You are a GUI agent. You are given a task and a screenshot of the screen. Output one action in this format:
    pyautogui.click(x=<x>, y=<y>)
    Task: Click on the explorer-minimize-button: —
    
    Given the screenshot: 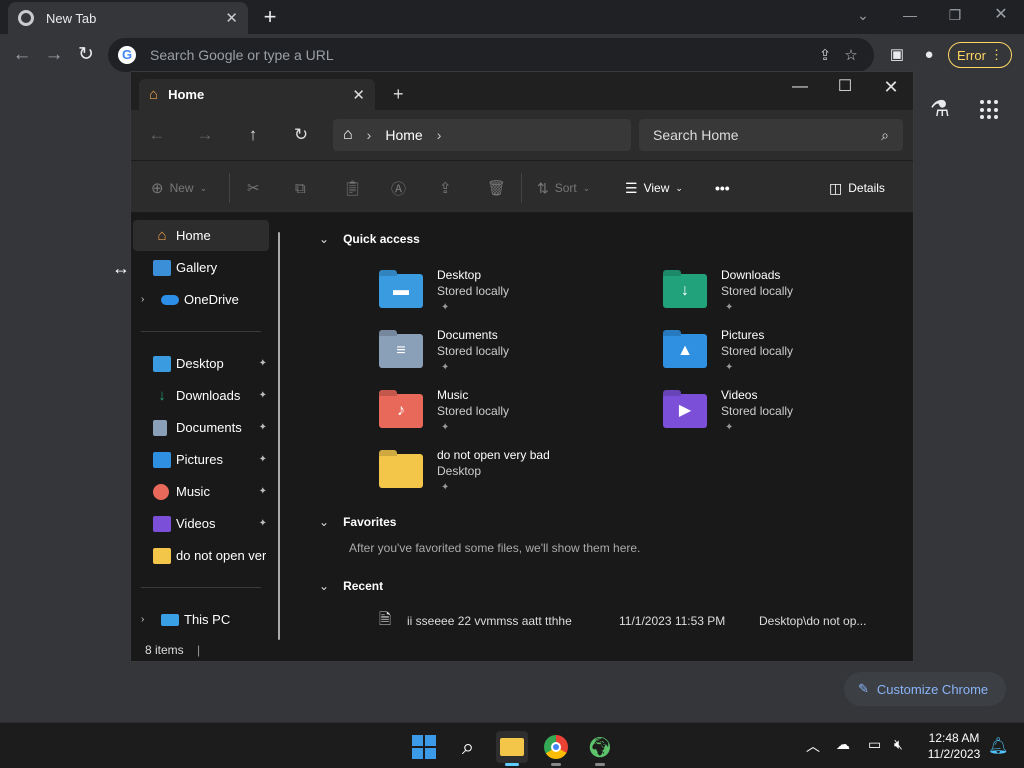 What is the action you would take?
    pyautogui.click(x=800, y=87)
    